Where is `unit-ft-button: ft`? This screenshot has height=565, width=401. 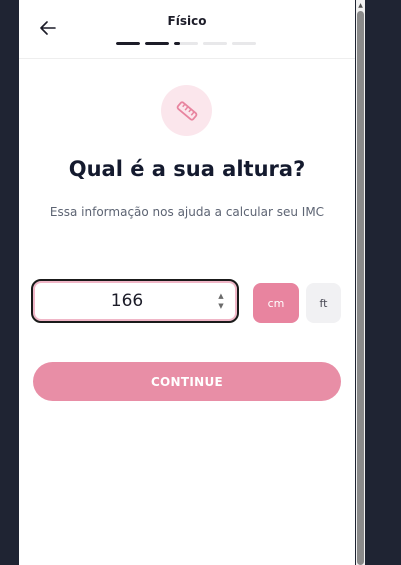
unit-ft-button: ft is located at coordinates (323, 303).